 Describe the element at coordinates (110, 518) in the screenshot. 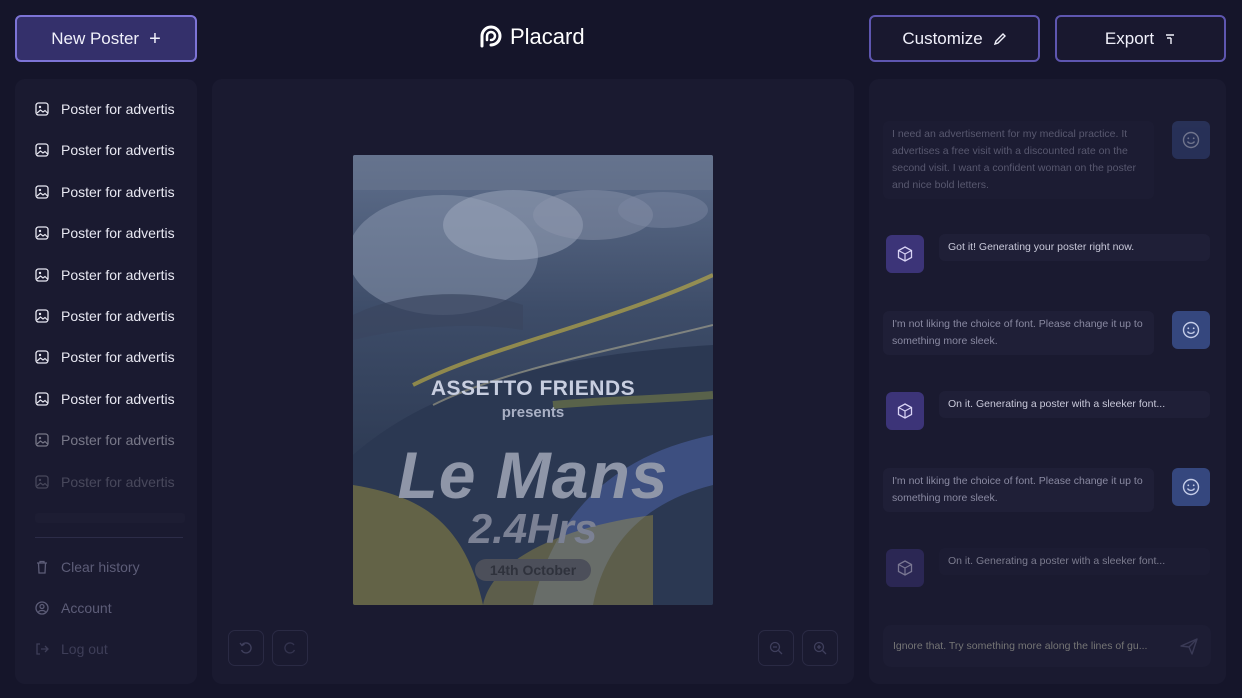

I see `history-fade-item` at that location.